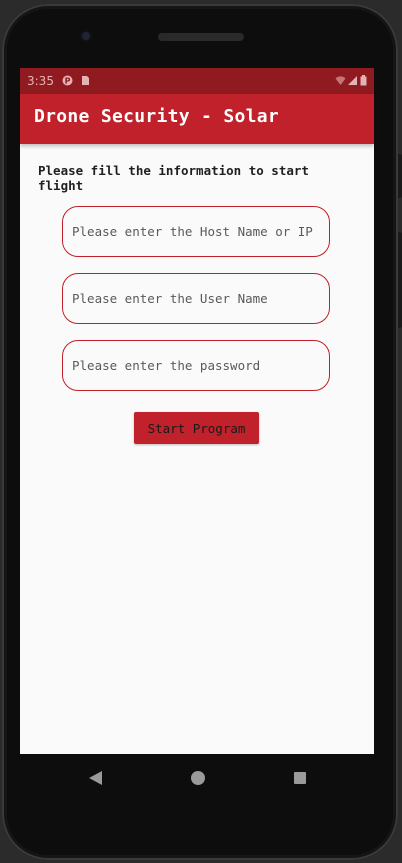 This screenshot has width=402, height=863. I want to click on status-bar: 3:35 P, so click(197, 81).